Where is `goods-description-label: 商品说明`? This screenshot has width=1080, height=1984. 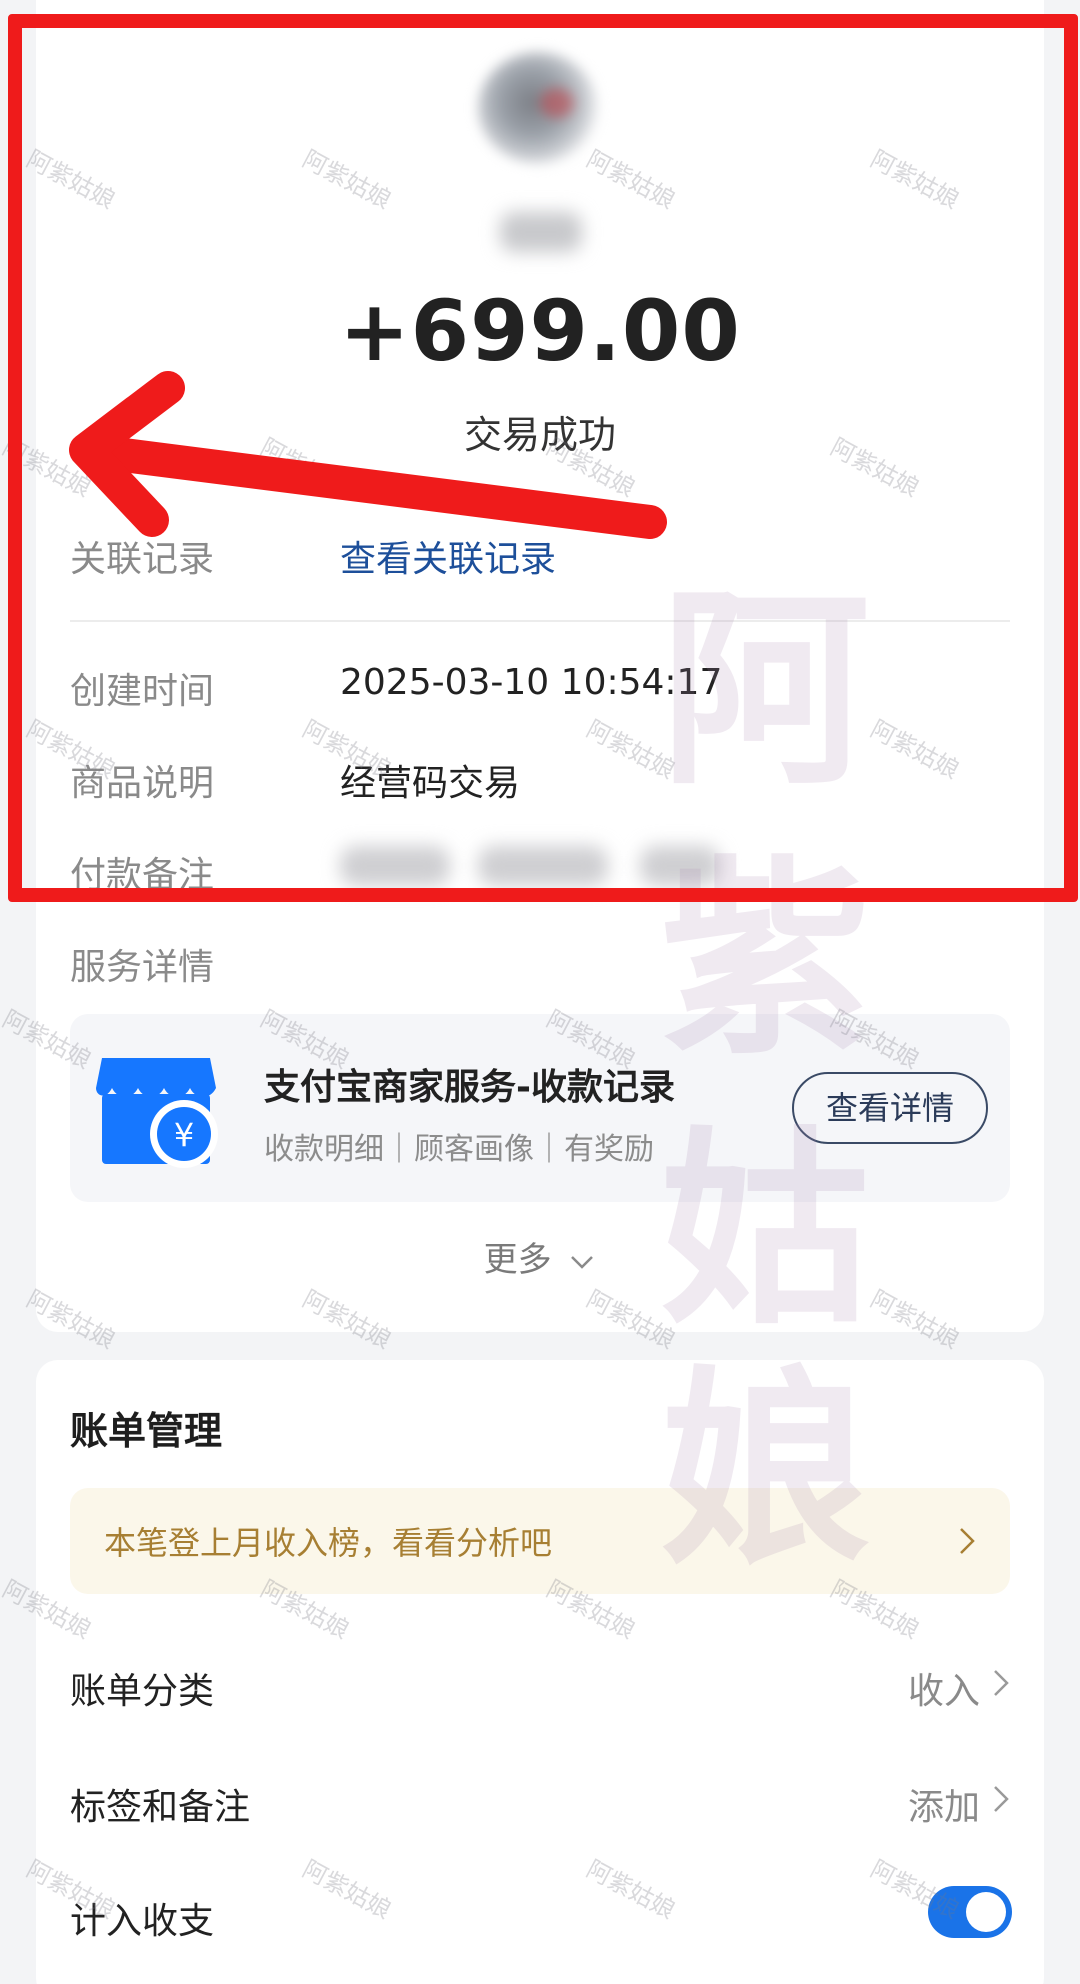
goods-description-label: 商品说明 is located at coordinates (142, 783).